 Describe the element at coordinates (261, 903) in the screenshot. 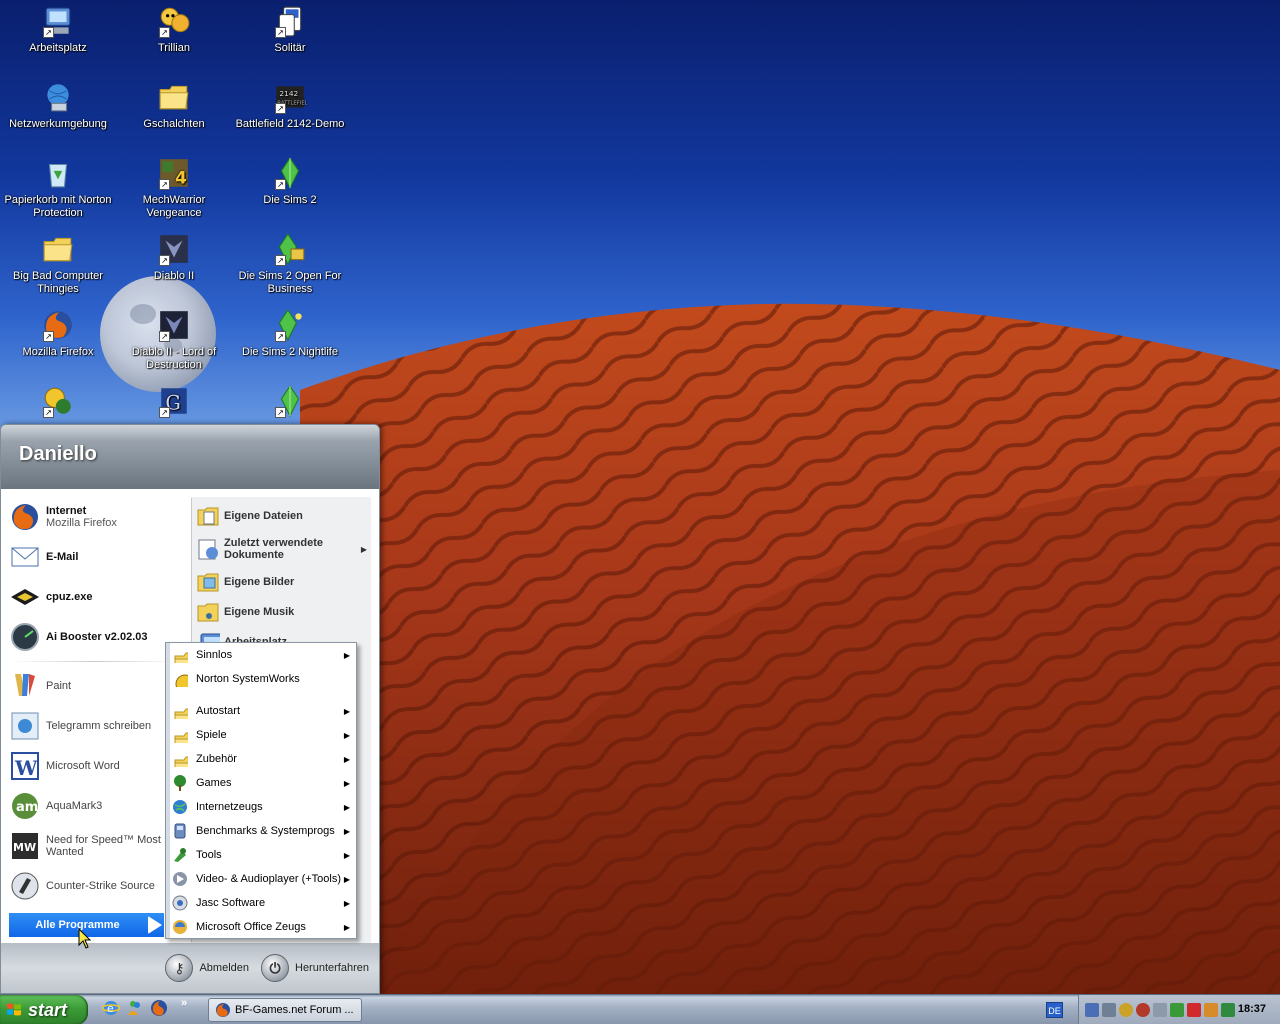

I see `programs-menu-item: Jasc Software ▶` at that location.